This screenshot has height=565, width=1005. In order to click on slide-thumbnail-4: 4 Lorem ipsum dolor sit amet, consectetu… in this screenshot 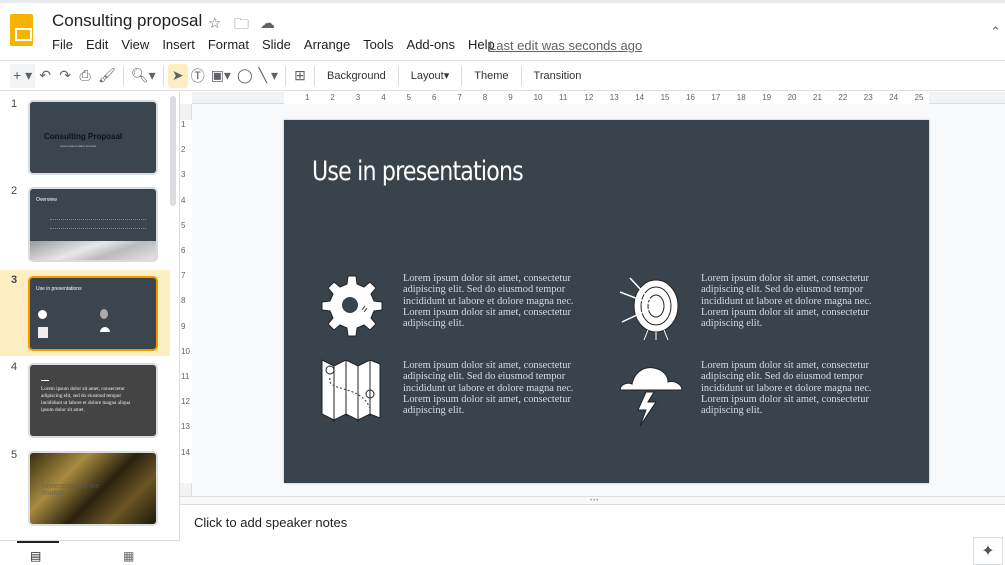, I will do `click(85, 400)`.